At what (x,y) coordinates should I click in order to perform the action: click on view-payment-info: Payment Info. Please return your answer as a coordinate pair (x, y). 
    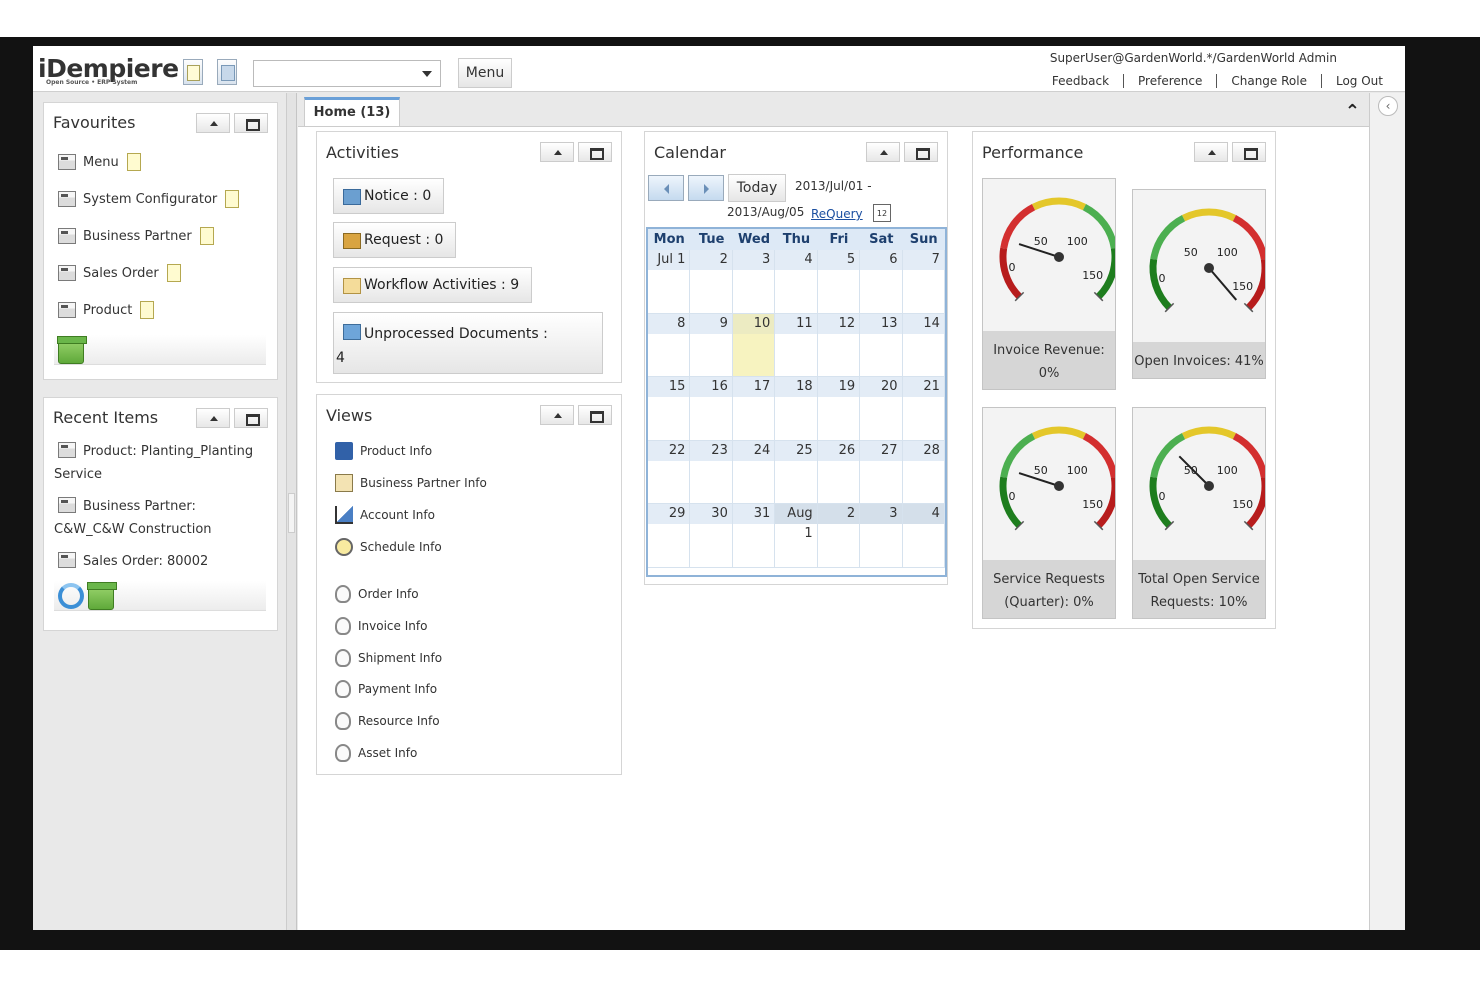
    Looking at the image, I should click on (386, 689).